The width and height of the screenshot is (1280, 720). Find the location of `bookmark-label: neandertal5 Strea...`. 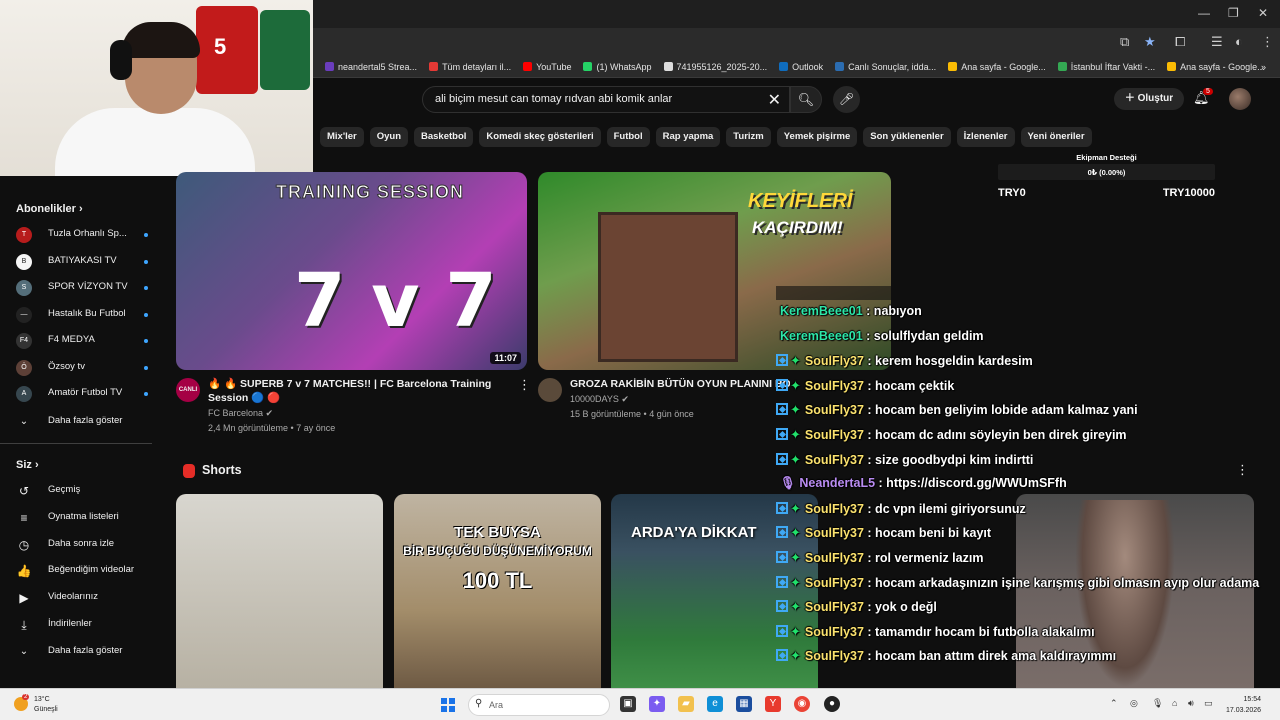

bookmark-label: neandertal5 Strea... is located at coordinates (378, 67).